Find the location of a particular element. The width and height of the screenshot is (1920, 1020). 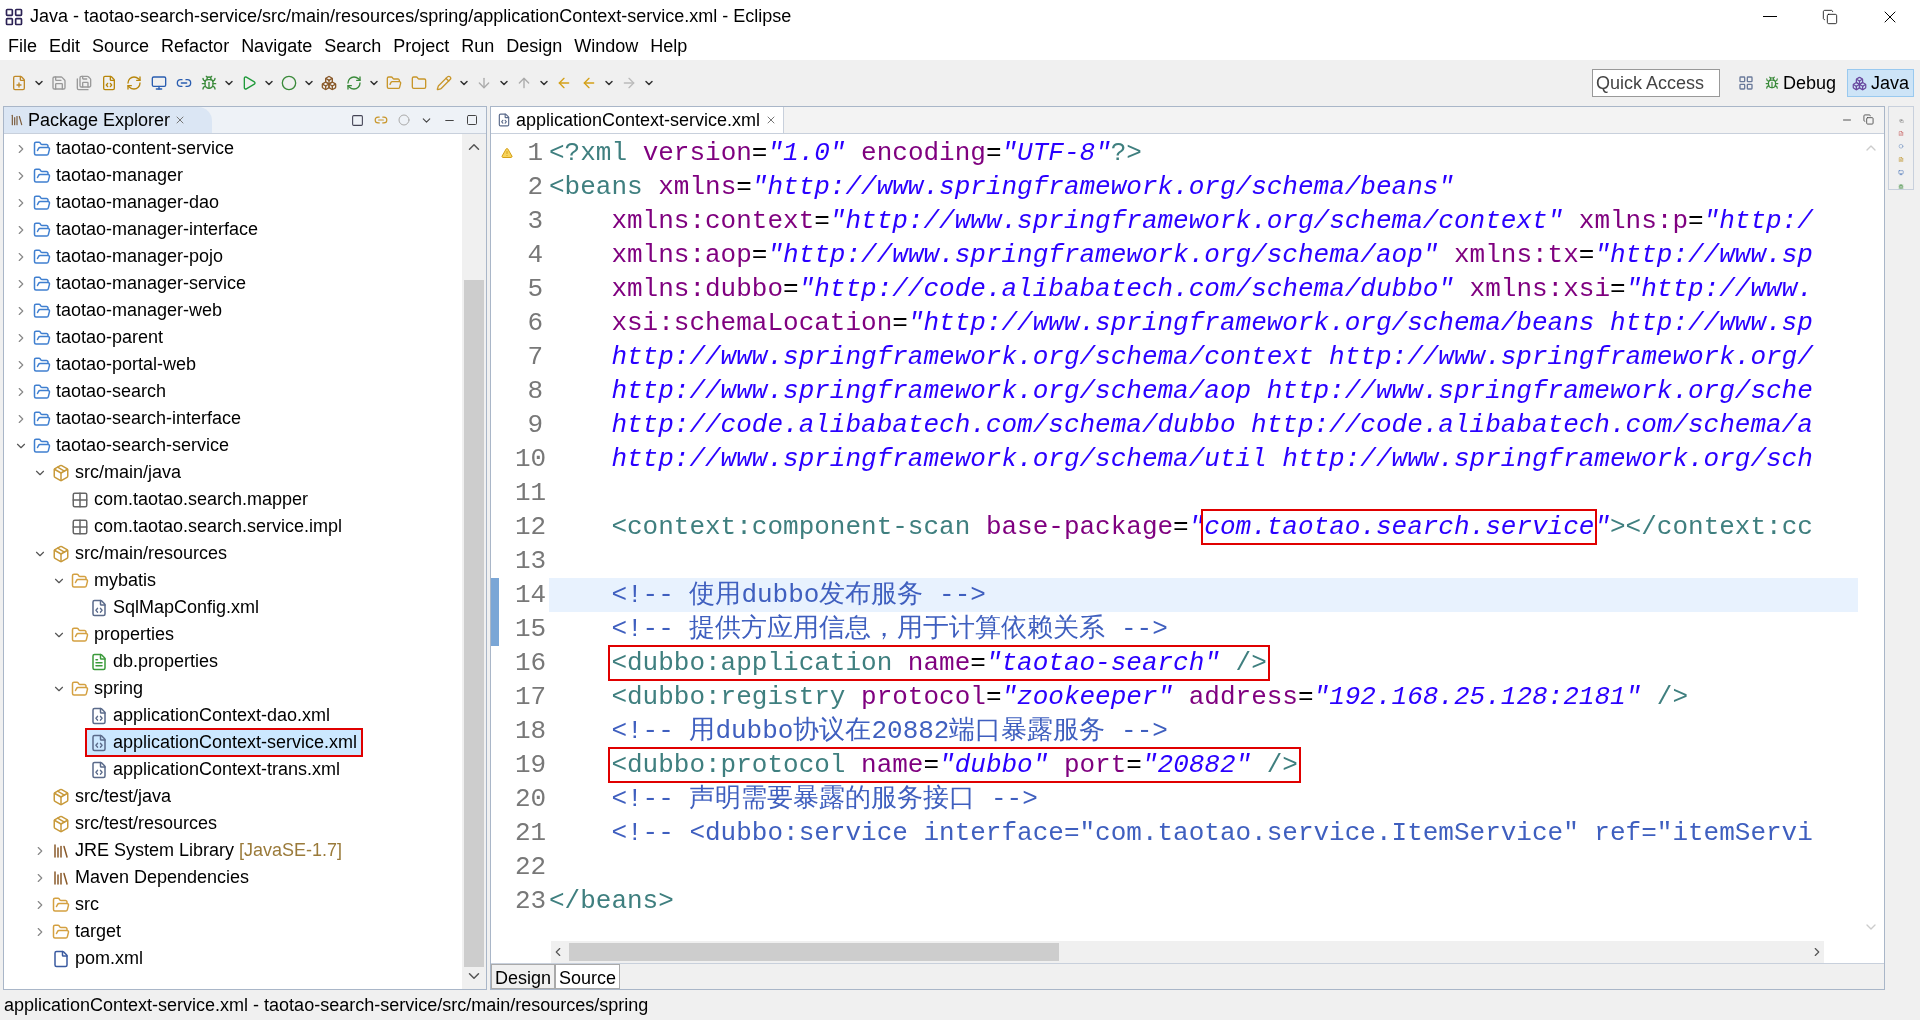

line-number: 17 is located at coordinates (529, 697).